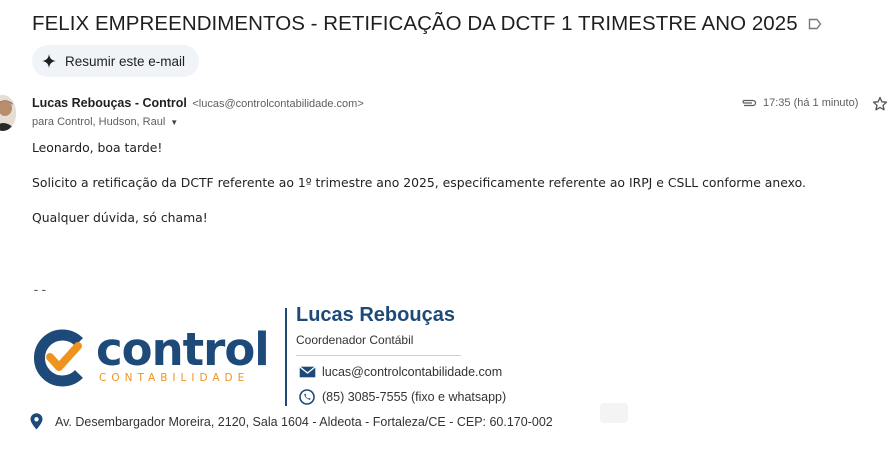 The image size is (888, 466). I want to click on location-pin-icon, so click(37, 421).